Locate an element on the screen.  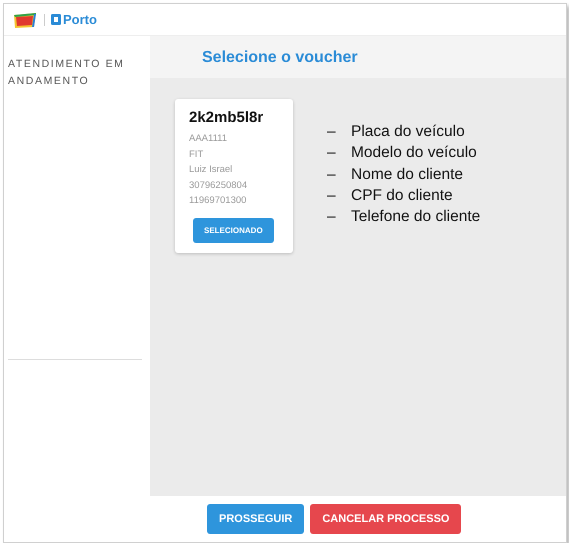
note-text: Modelo do veículo is located at coordinates (414, 153).